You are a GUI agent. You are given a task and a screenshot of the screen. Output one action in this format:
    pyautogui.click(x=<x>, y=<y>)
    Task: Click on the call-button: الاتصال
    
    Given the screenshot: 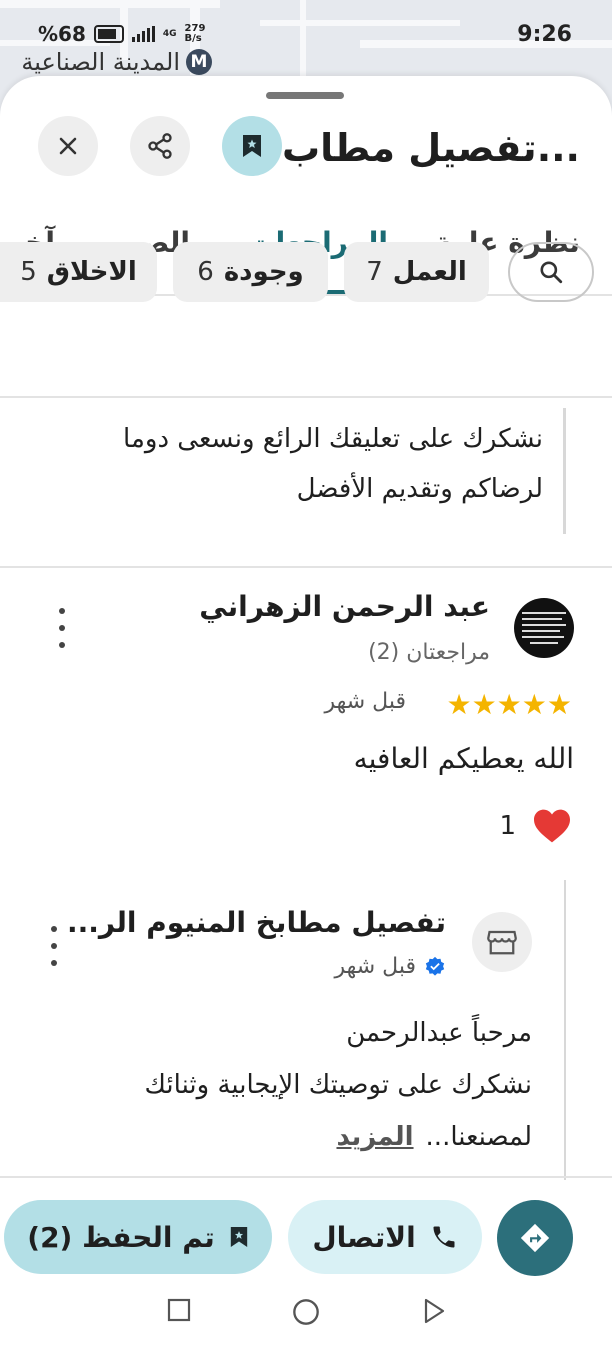 What is the action you would take?
    pyautogui.click(x=385, y=1237)
    